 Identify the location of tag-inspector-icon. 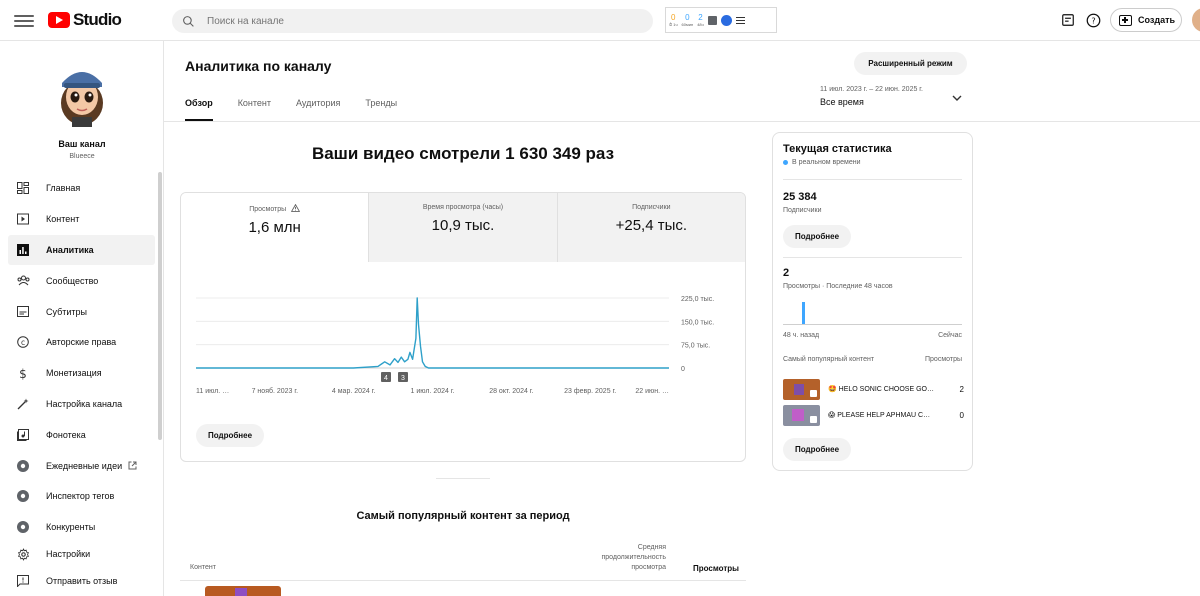
(23, 496).